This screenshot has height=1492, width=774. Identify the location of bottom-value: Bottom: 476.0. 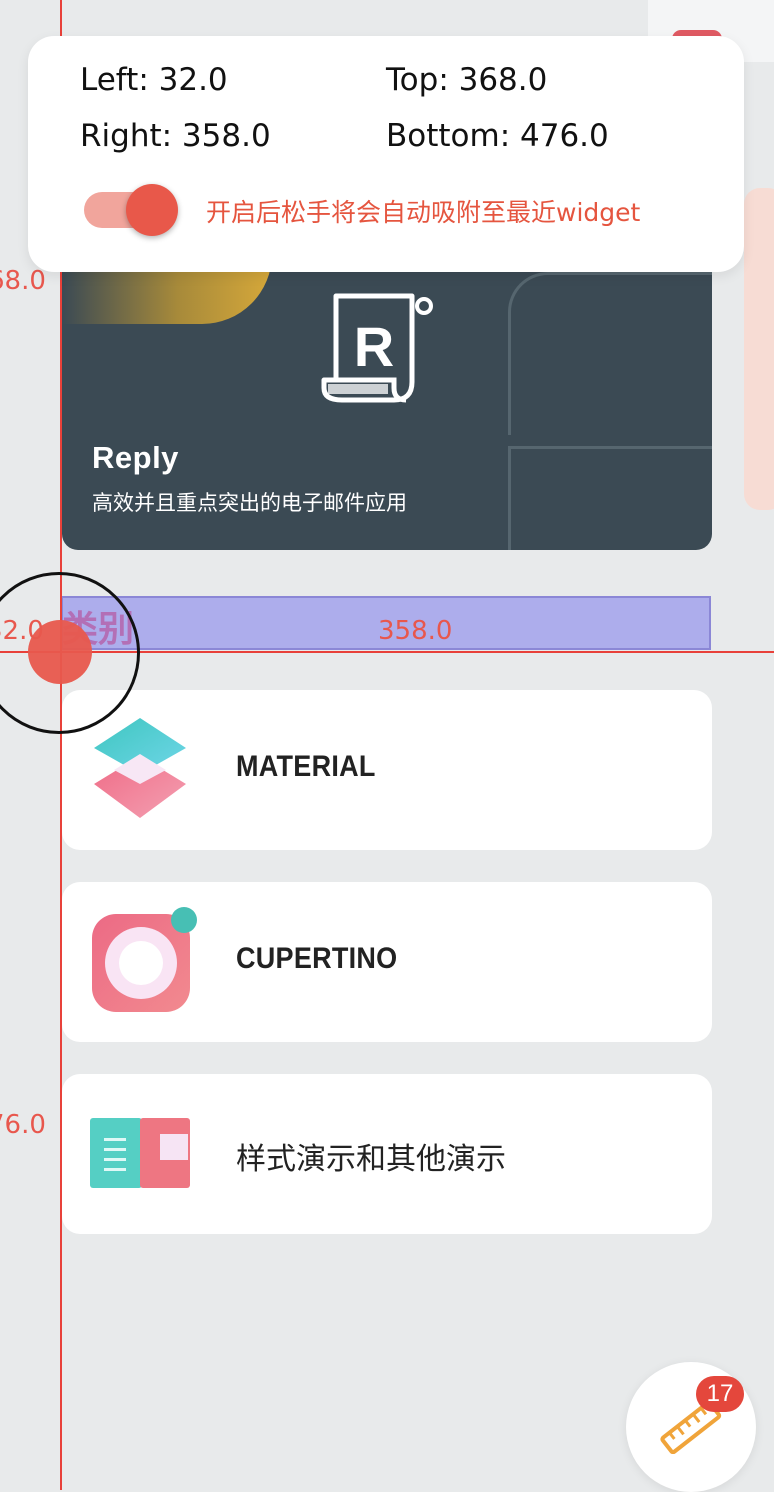
(497, 136).